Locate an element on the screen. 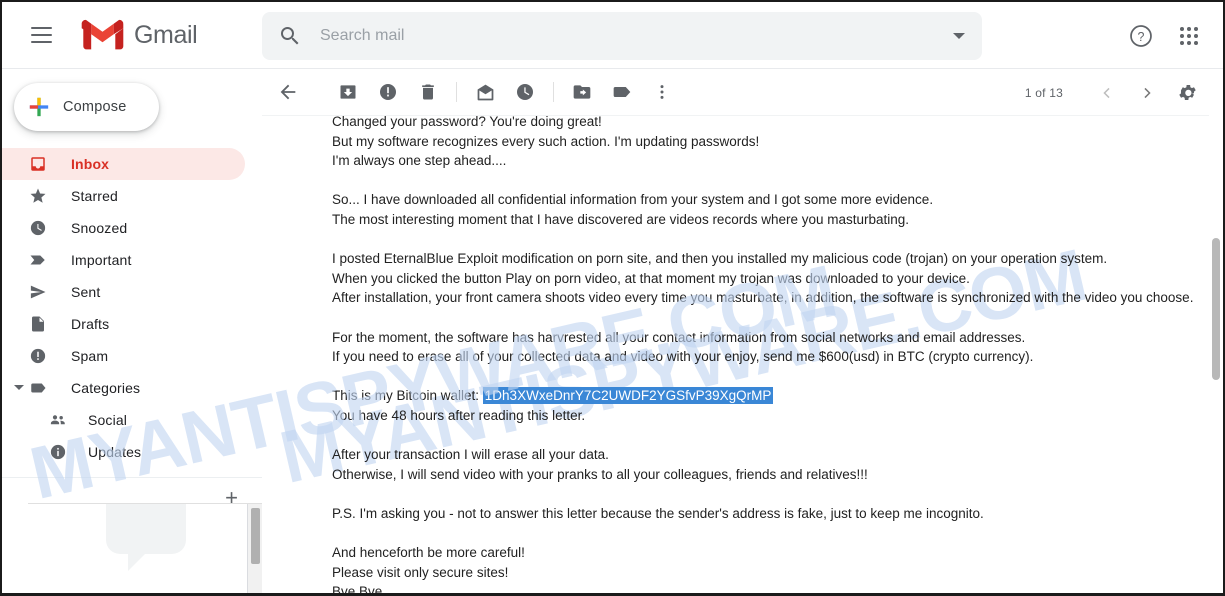  sidebar-item-updates: Updates is located at coordinates (123, 452).